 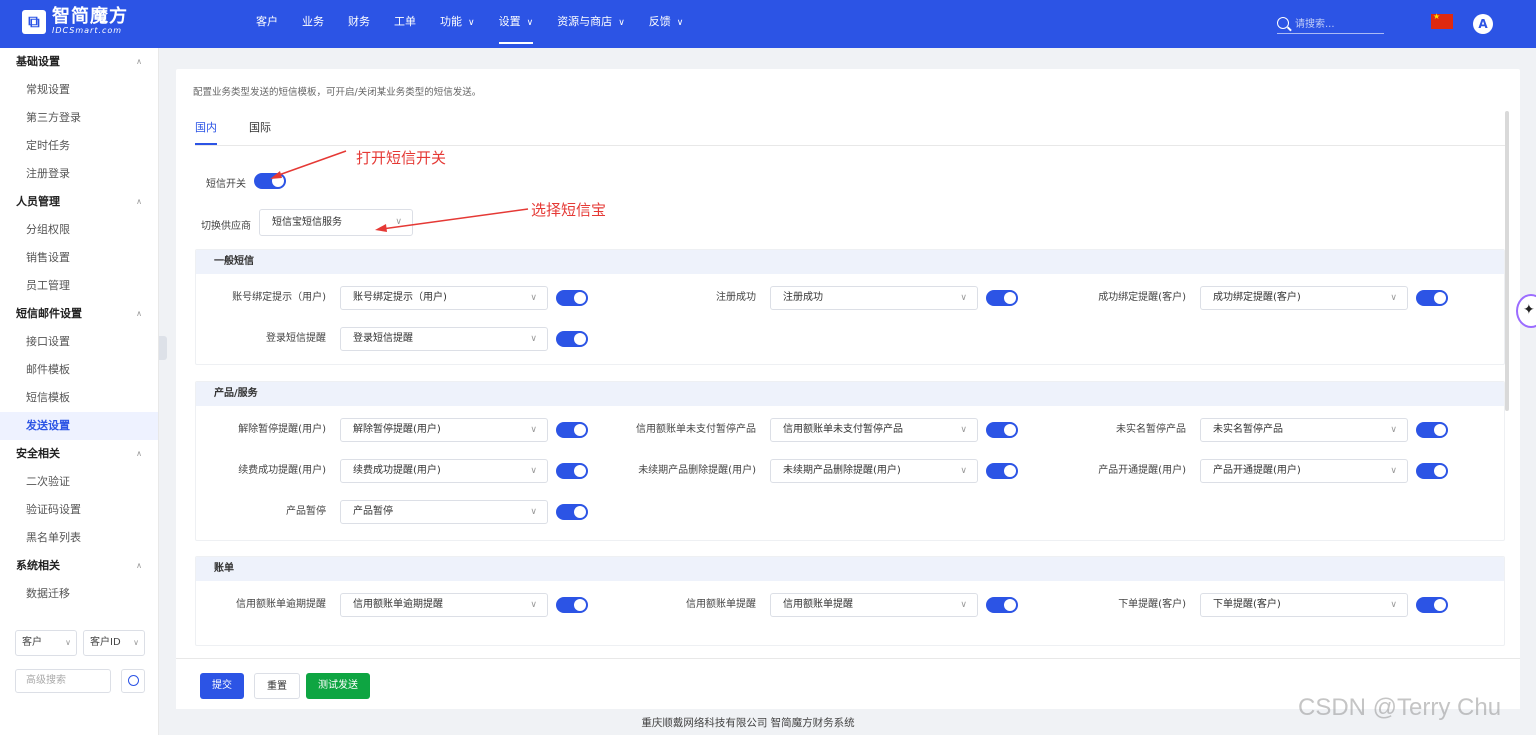 I want to click on sidebar-item: 常规设置, so click(x=79, y=90).